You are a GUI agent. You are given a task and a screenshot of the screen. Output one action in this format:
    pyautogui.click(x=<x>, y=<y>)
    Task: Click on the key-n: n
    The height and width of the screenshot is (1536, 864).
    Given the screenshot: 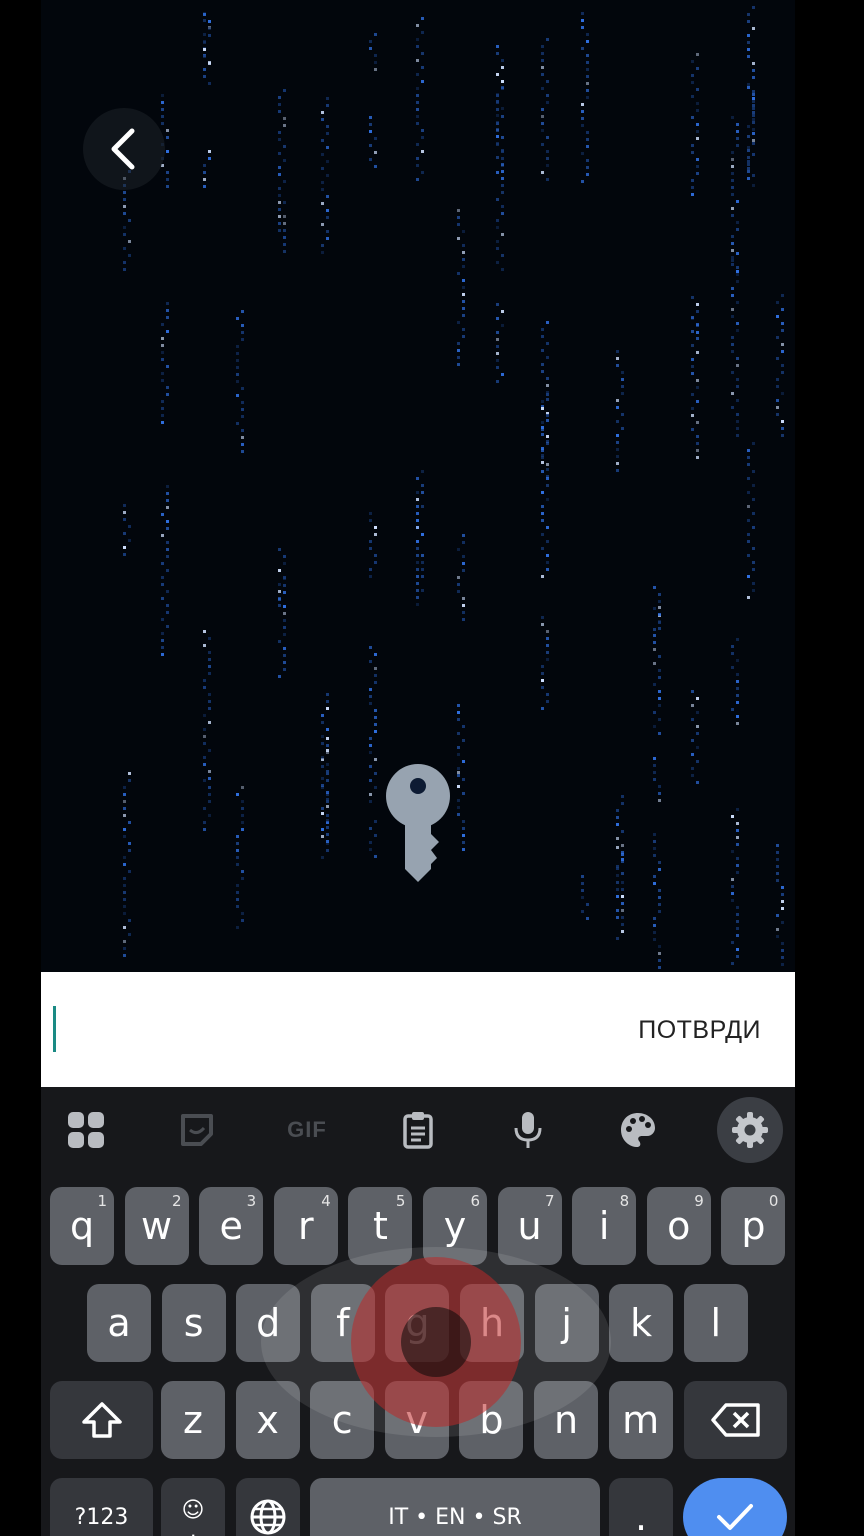 What is the action you would take?
    pyautogui.click(x=566, y=1420)
    